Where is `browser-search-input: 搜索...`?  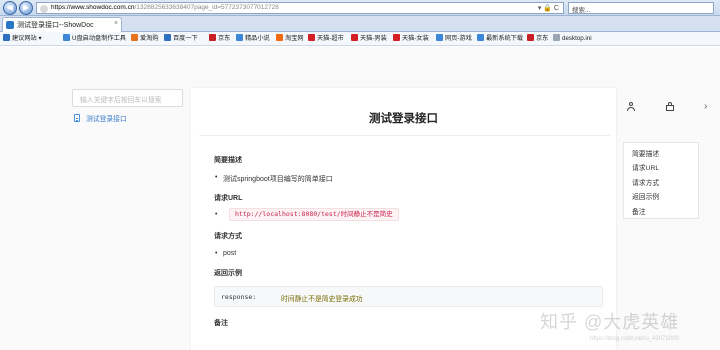
browser-search-input: 搜索... is located at coordinates (641, 8).